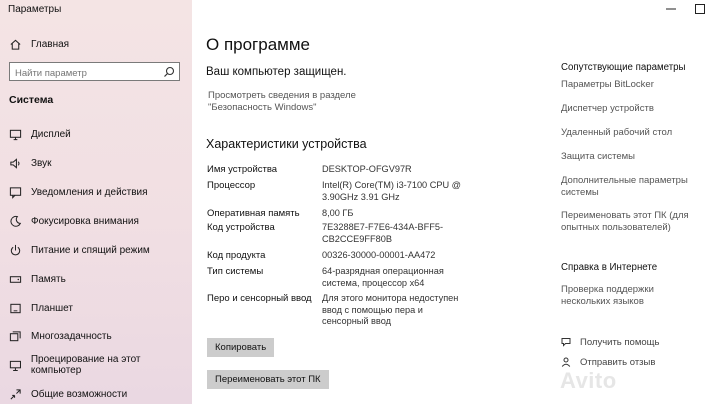 The height and width of the screenshot is (404, 720). What do you see at coordinates (338, 213) in the screenshot?
I see `spec-value-ram: 8,00 ГБ` at bounding box center [338, 213].